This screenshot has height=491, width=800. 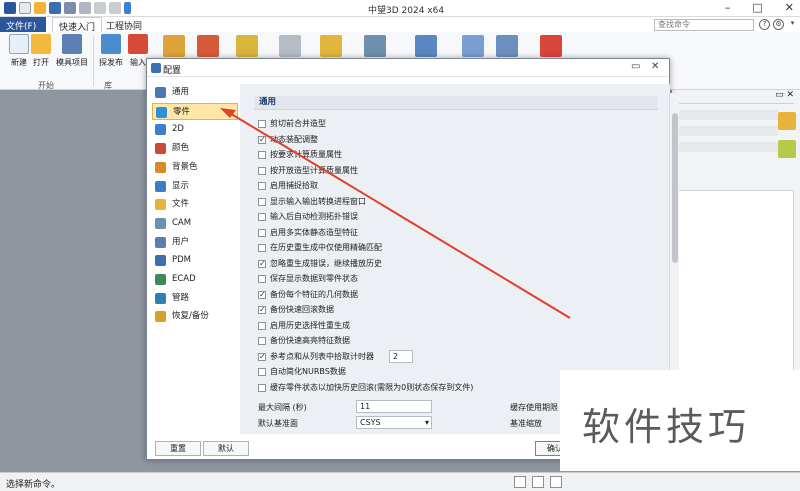 I want to click on side-folder-icon, so click(x=787, y=121).